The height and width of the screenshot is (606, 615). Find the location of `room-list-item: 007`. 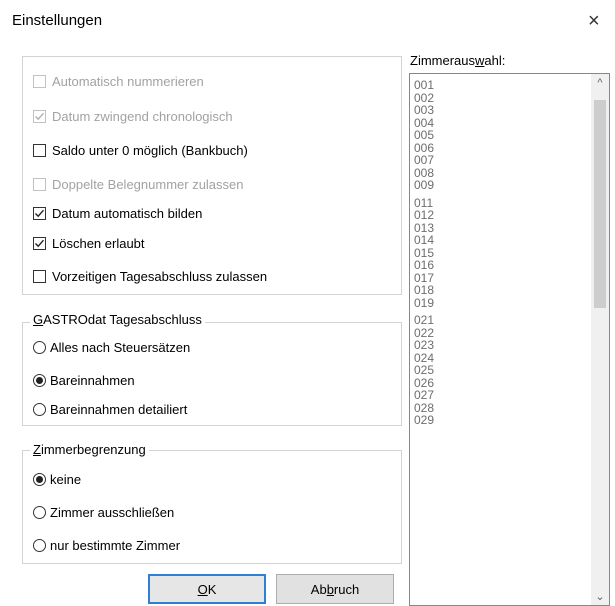

room-list-item: 007 is located at coordinates (424, 160).